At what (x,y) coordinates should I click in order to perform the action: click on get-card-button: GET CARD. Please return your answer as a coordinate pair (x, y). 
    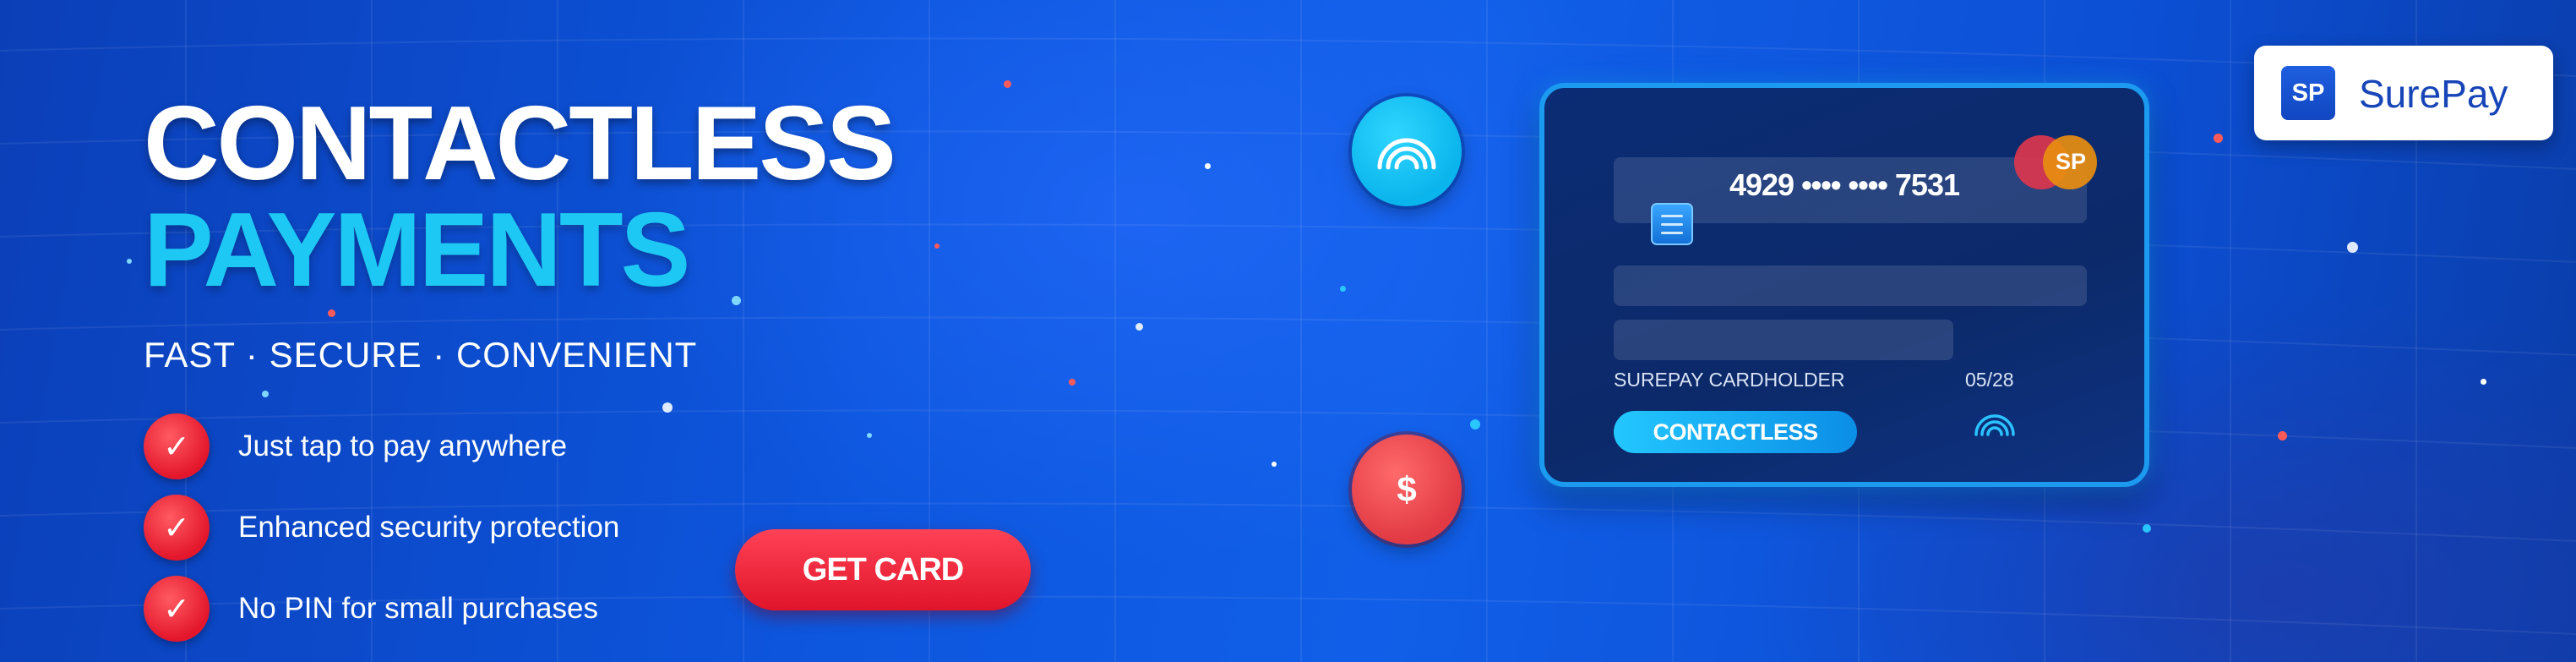
    Looking at the image, I should click on (883, 569).